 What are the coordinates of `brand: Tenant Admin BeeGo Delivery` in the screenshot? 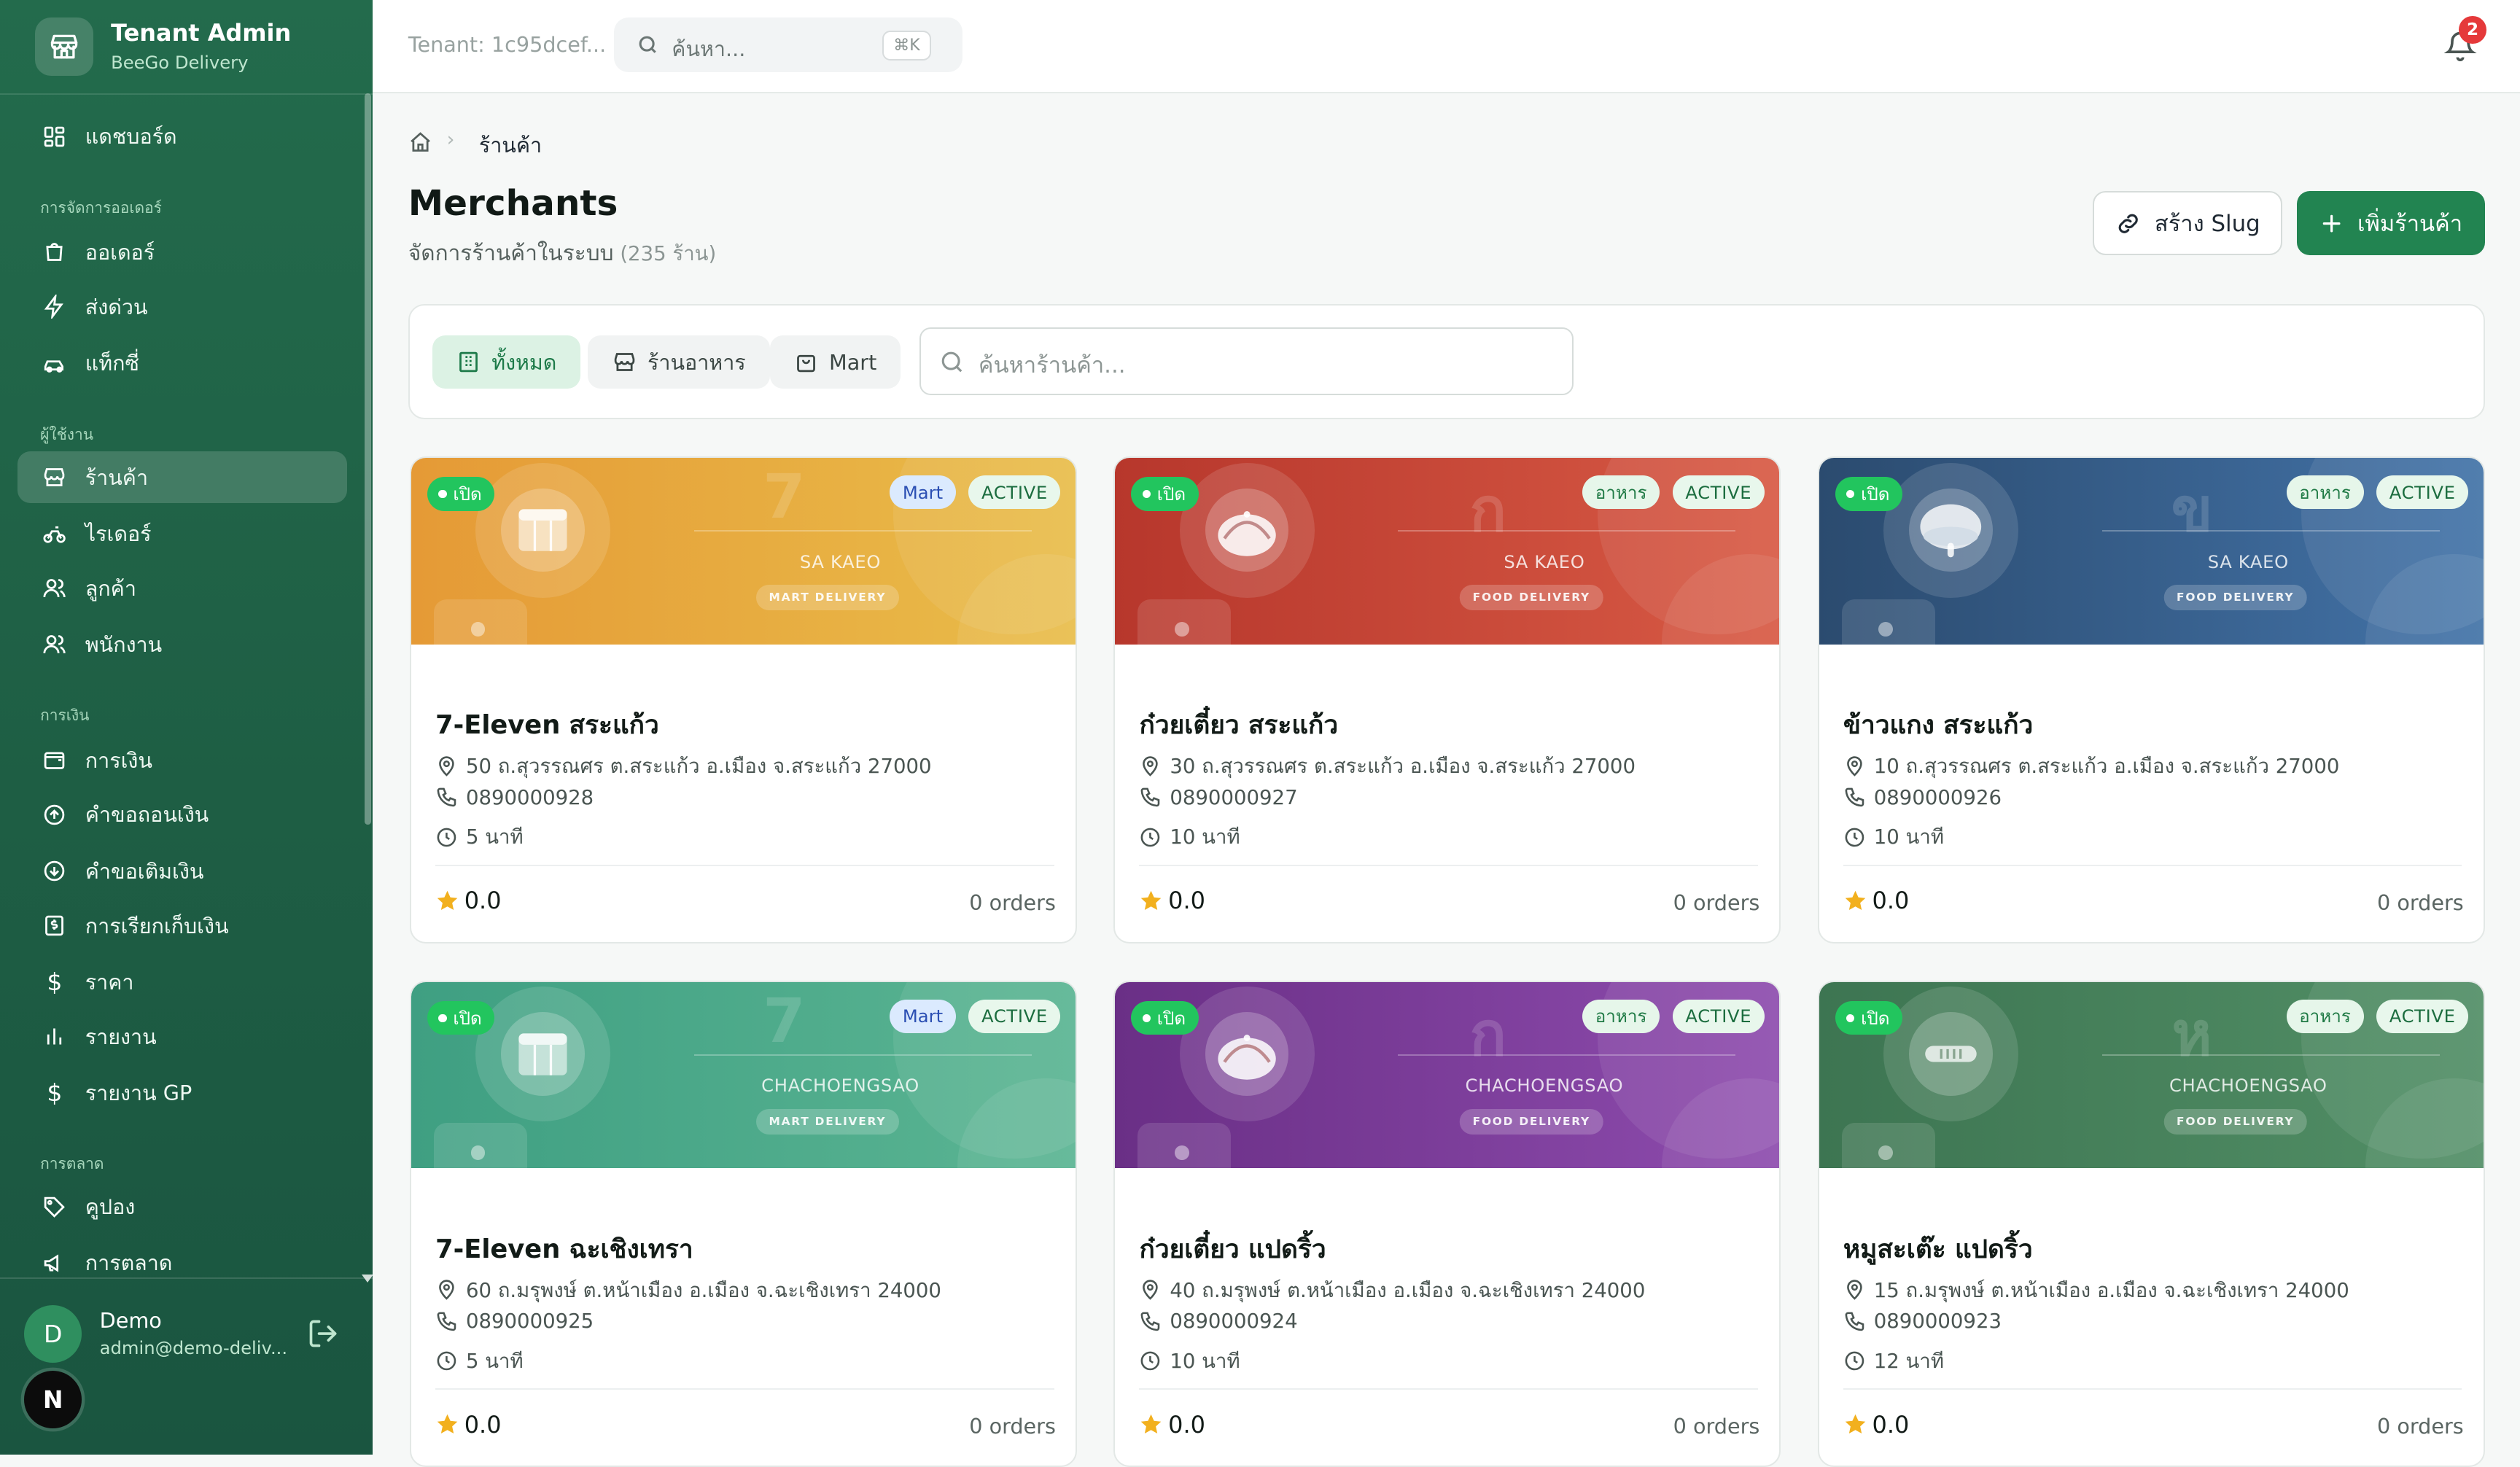 It's located at (186, 48).